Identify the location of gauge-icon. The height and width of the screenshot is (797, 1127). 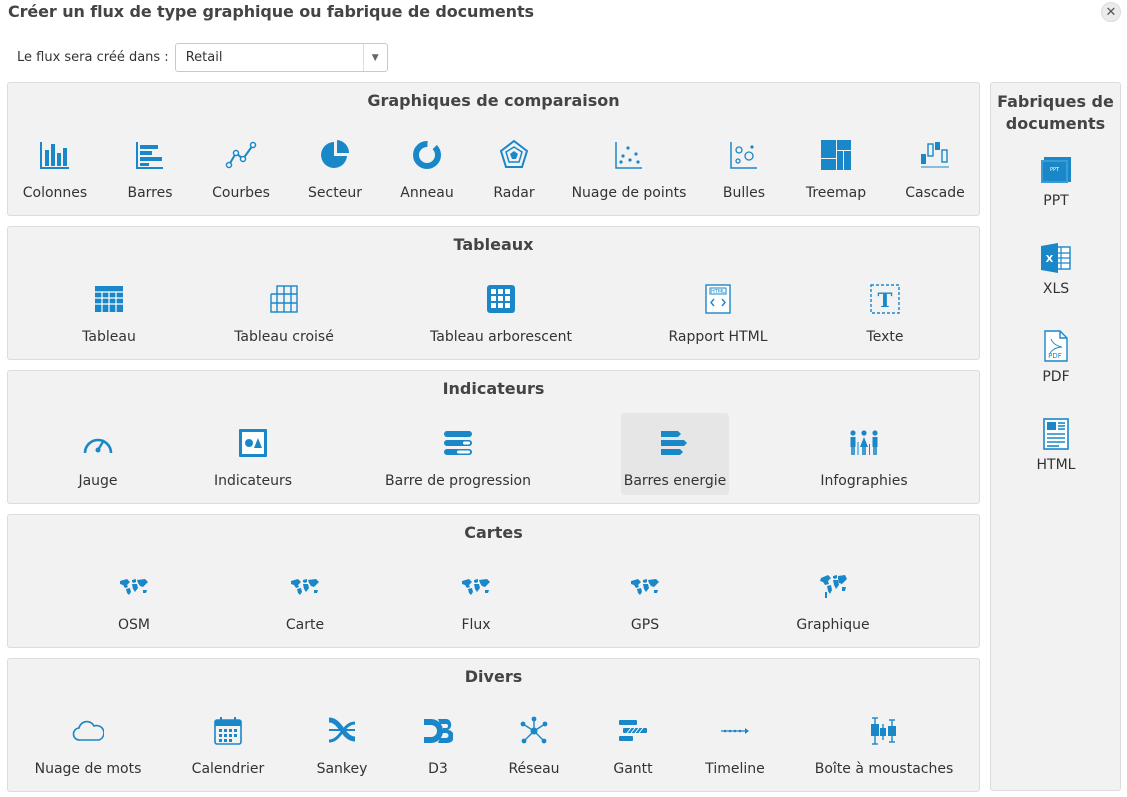
(98, 443).